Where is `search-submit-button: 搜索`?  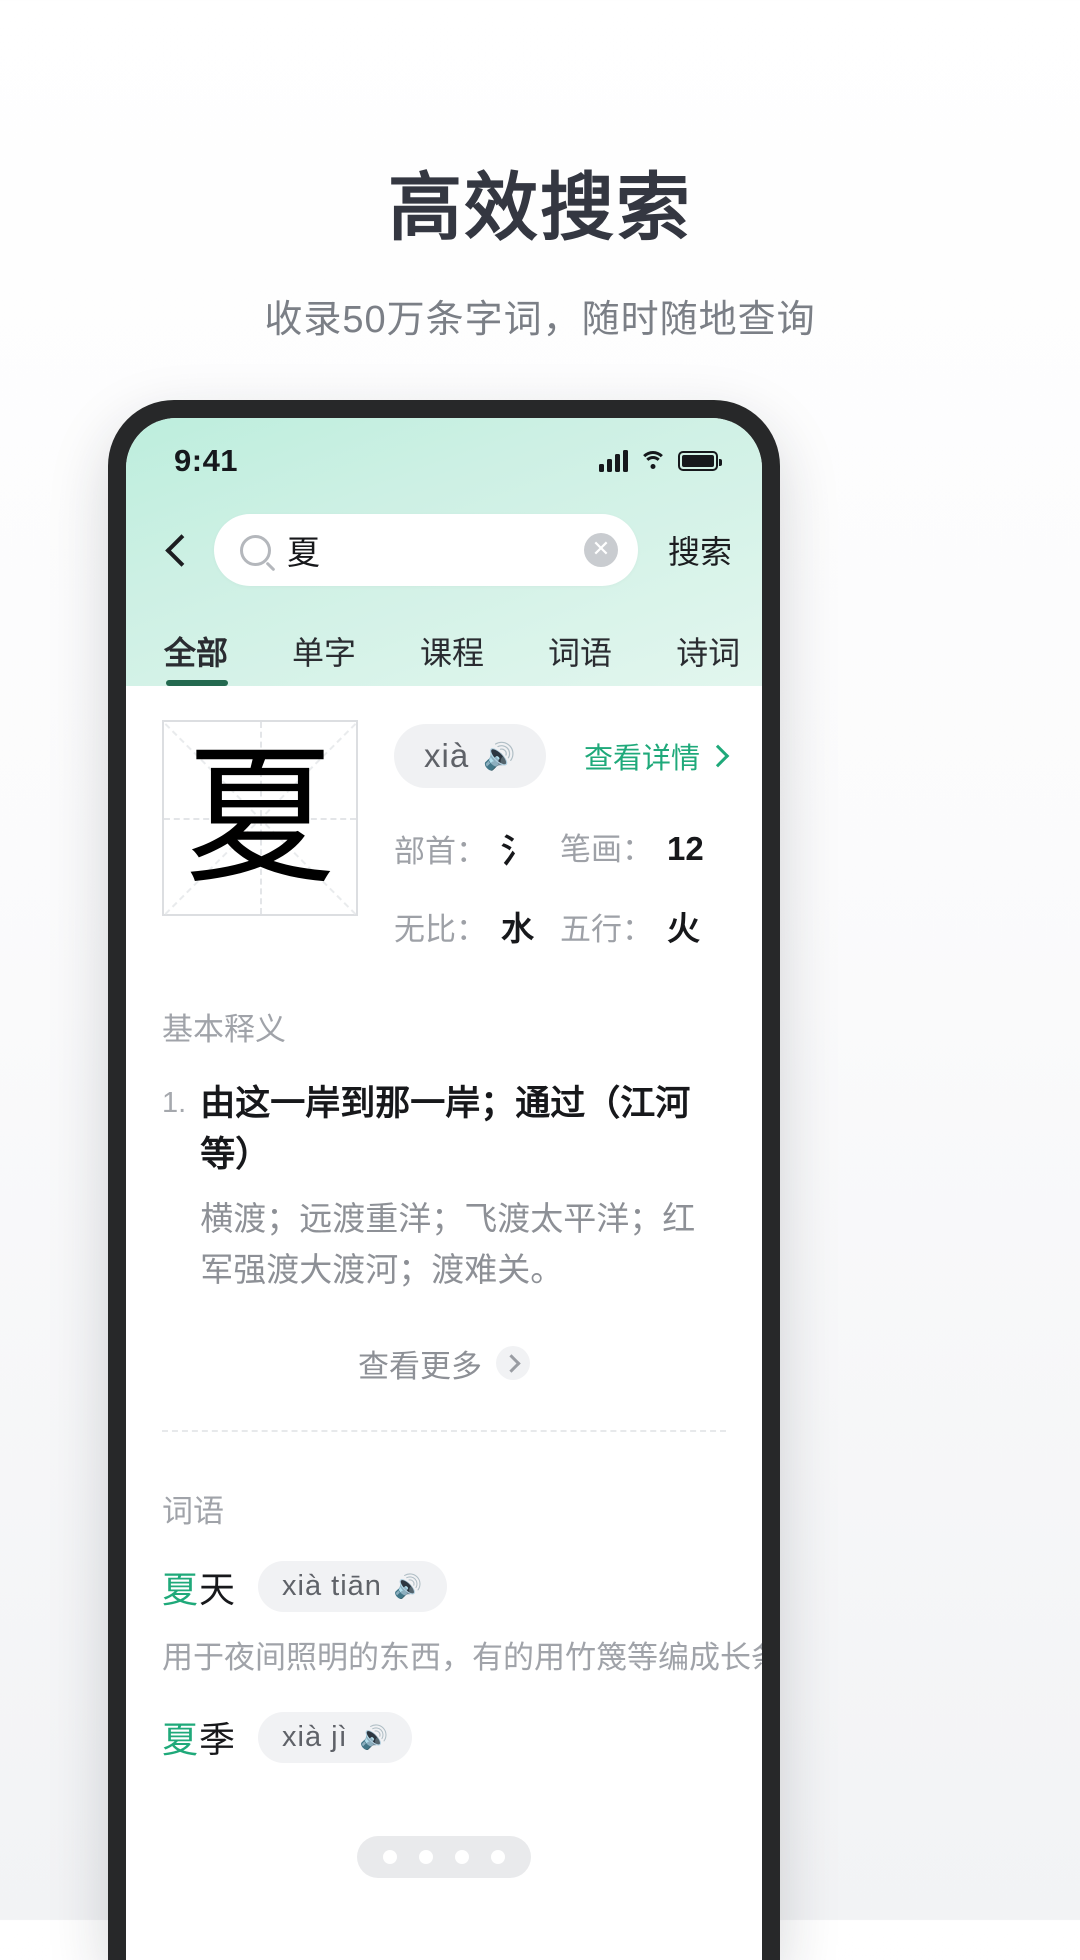 search-submit-button: 搜索 is located at coordinates (692, 550).